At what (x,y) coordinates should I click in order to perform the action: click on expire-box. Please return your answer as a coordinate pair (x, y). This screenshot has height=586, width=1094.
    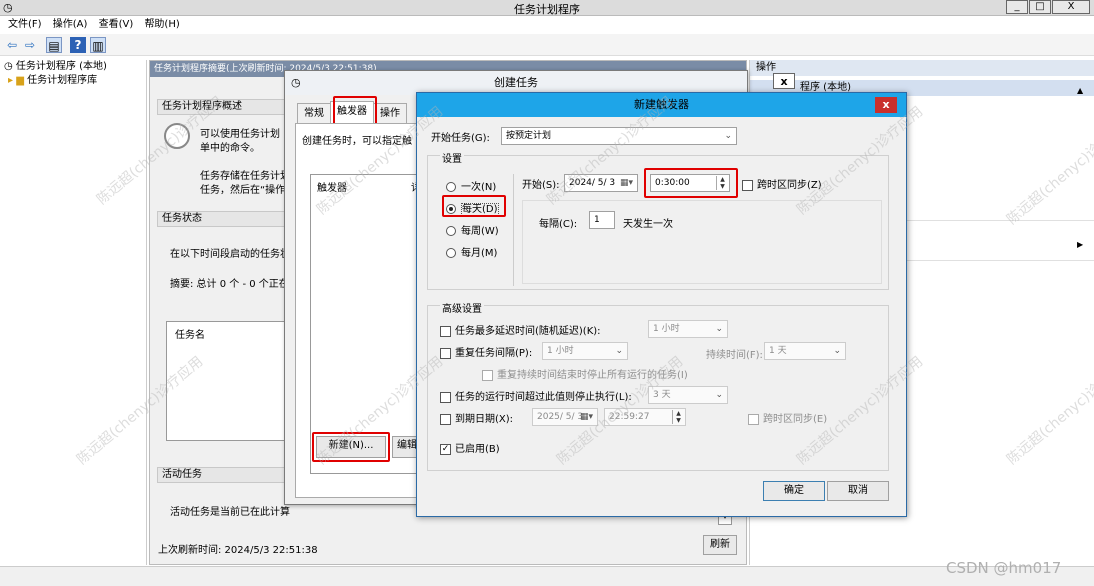
    Looking at the image, I should click on (445, 419).